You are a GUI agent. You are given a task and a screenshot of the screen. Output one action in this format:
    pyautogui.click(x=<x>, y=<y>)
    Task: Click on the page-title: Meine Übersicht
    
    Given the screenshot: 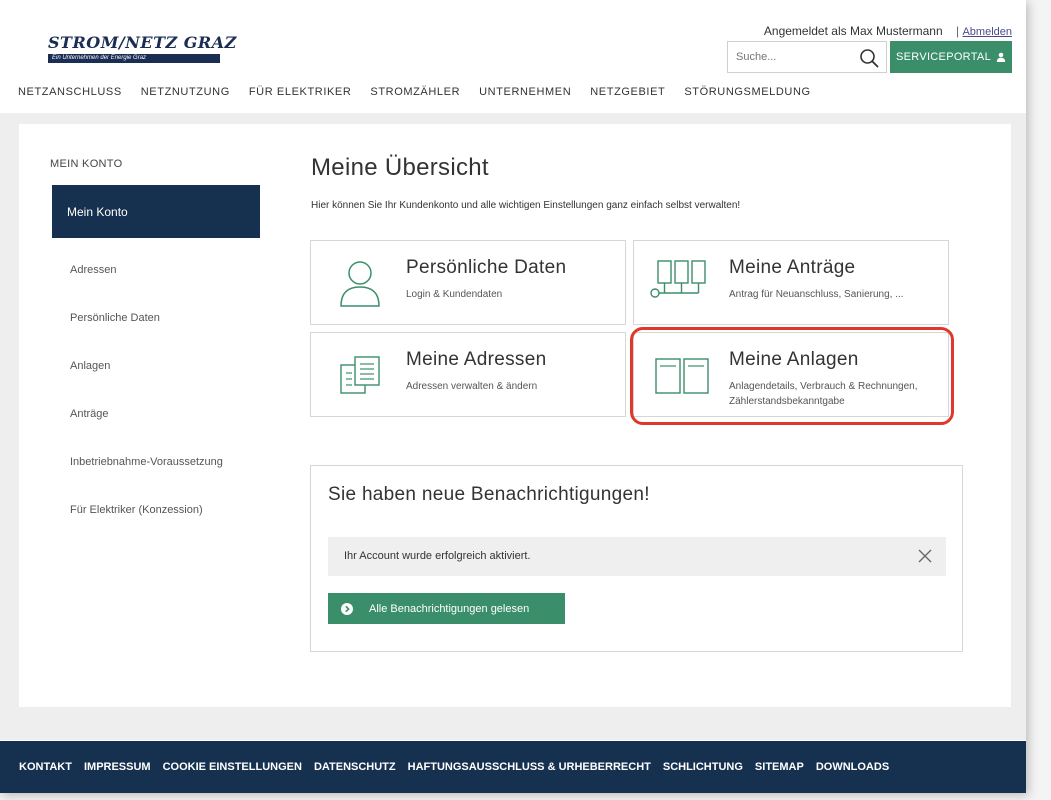 What is the action you would take?
    pyautogui.click(x=400, y=167)
    